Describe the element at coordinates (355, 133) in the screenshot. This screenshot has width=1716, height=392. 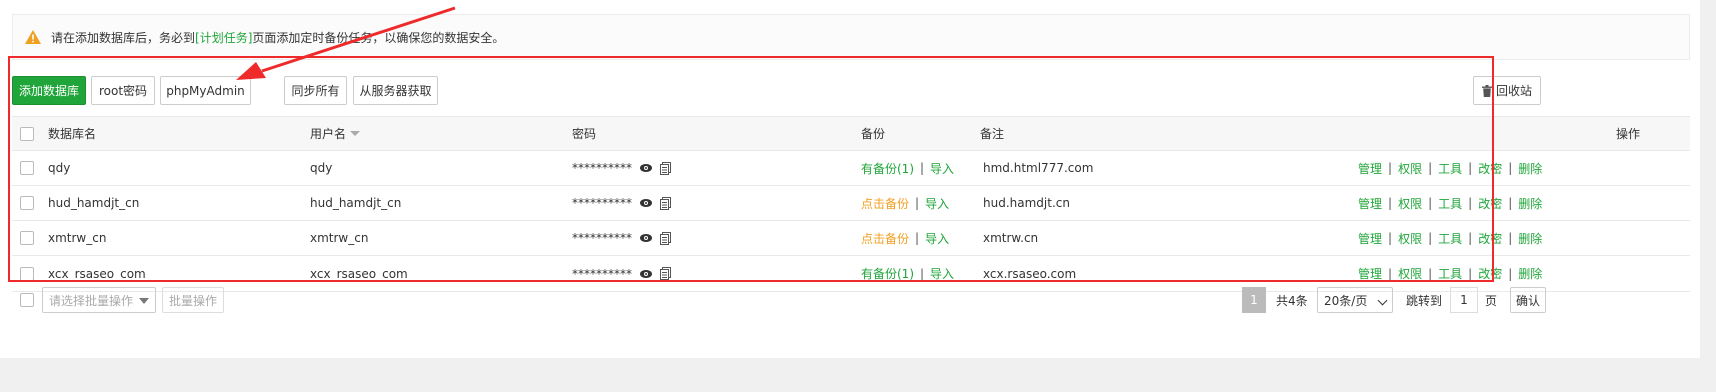
I see `sort-down-icon` at that location.